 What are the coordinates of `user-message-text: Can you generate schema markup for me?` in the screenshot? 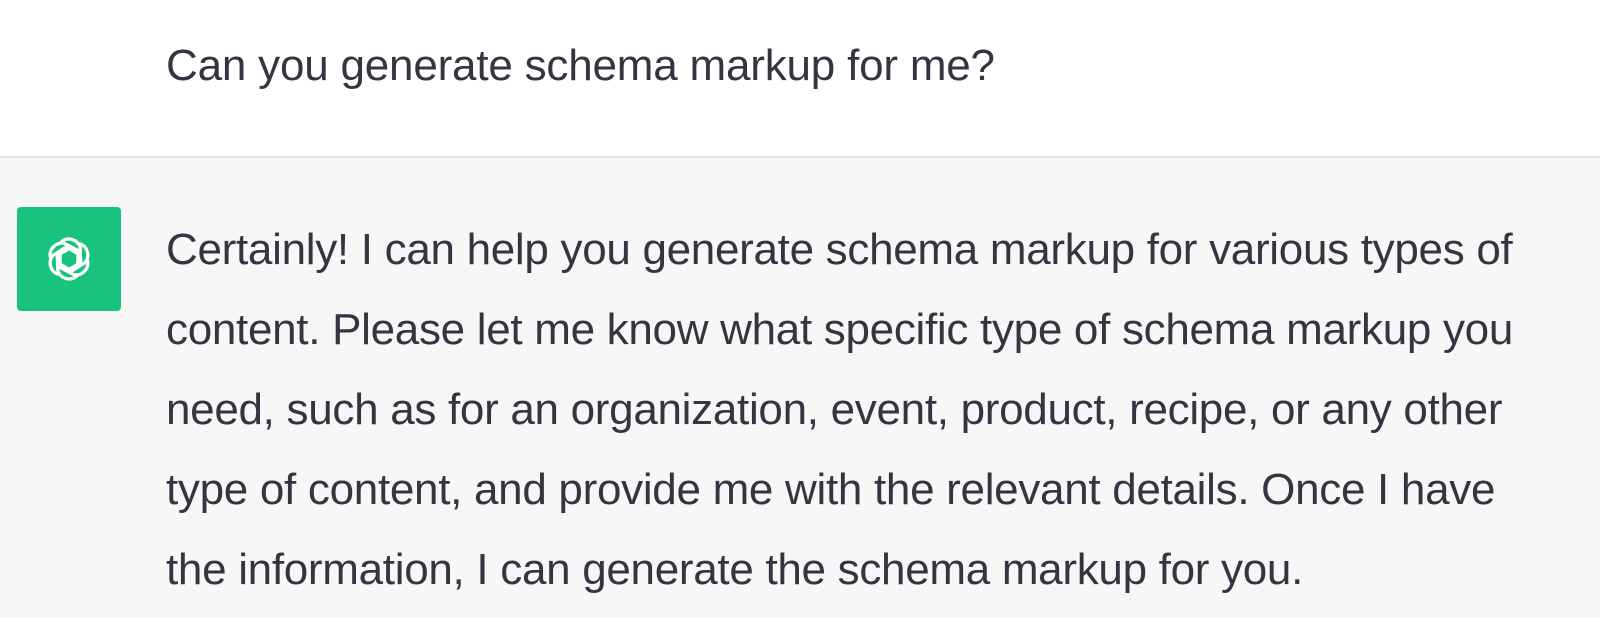 It's located at (580, 65).